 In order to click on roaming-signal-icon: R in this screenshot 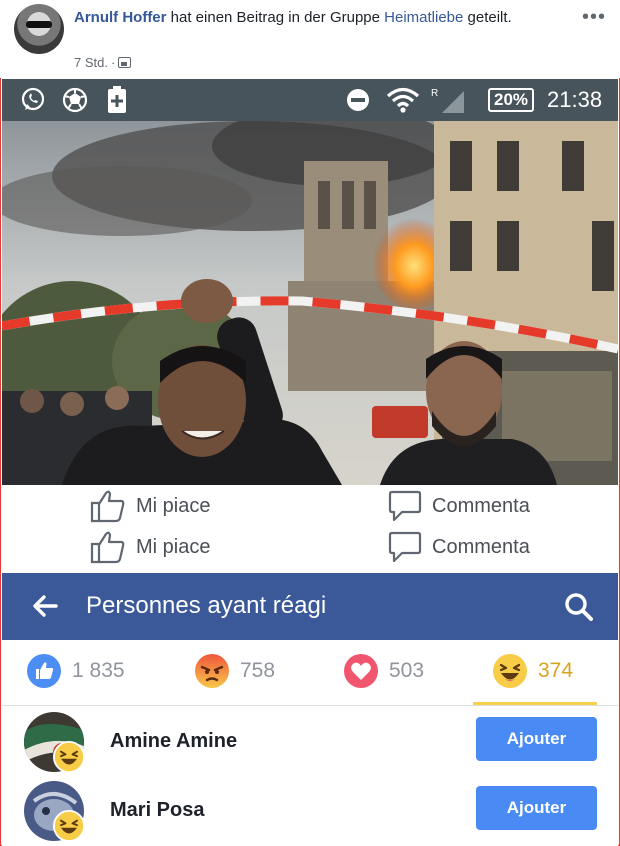, I will do `click(448, 100)`.